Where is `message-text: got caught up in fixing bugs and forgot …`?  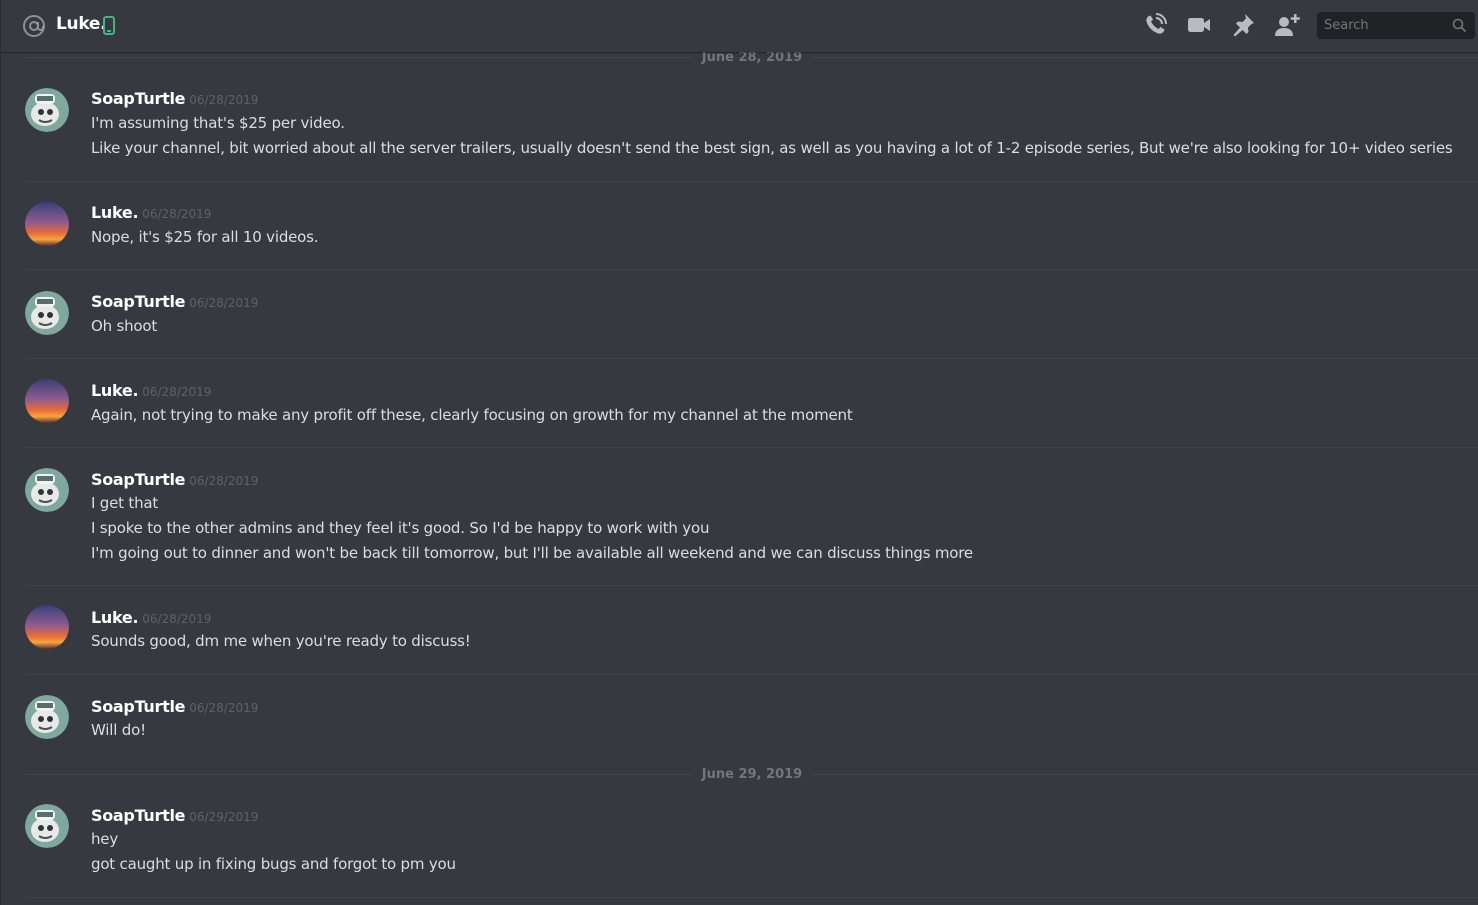 message-text: got caught up in fixing bugs and forgot … is located at coordinates (273, 864).